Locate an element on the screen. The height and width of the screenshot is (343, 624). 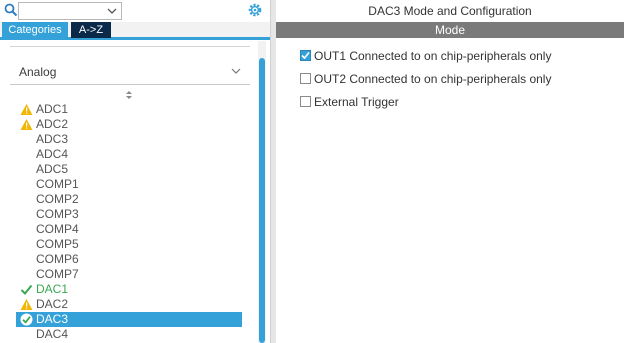
search-input is located at coordinates (70, 11).